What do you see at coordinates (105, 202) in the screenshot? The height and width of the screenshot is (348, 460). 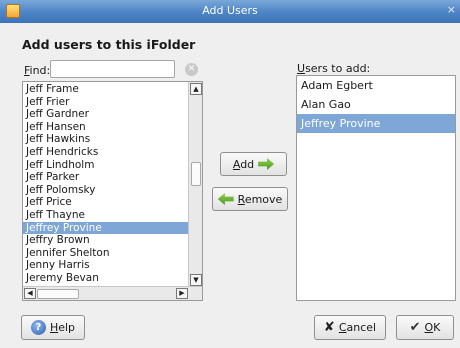 I see `list-item: Jeff Price` at bounding box center [105, 202].